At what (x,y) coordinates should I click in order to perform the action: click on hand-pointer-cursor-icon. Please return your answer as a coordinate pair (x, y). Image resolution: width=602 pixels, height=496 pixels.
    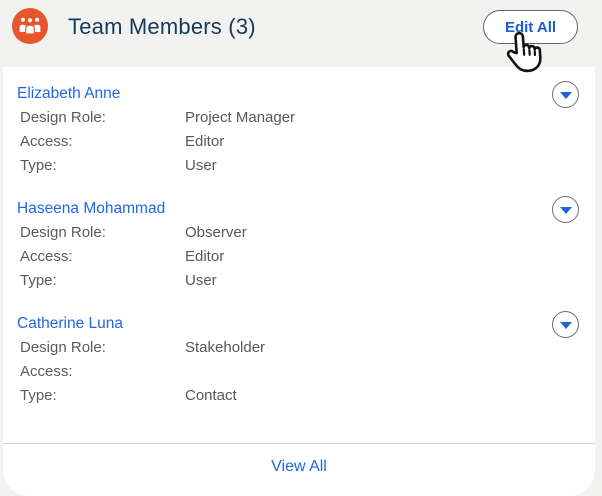
    Looking at the image, I should click on (524, 52).